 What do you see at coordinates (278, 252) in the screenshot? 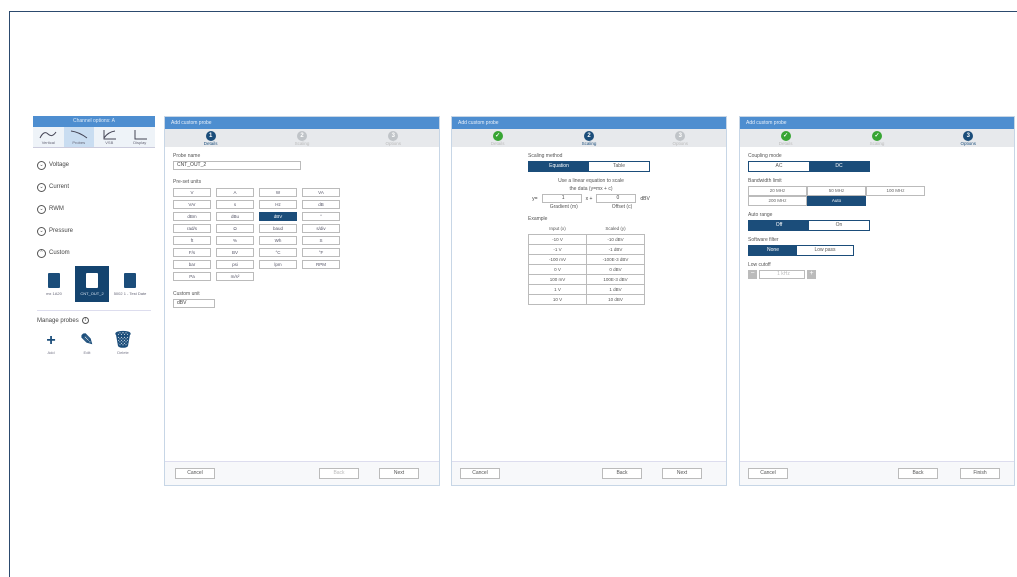
I see `unit-button: °C` at bounding box center [278, 252].